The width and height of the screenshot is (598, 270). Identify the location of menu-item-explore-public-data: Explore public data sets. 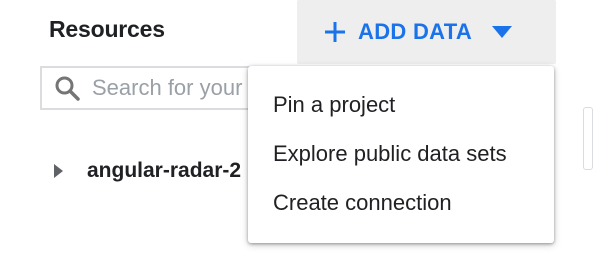
(401, 153).